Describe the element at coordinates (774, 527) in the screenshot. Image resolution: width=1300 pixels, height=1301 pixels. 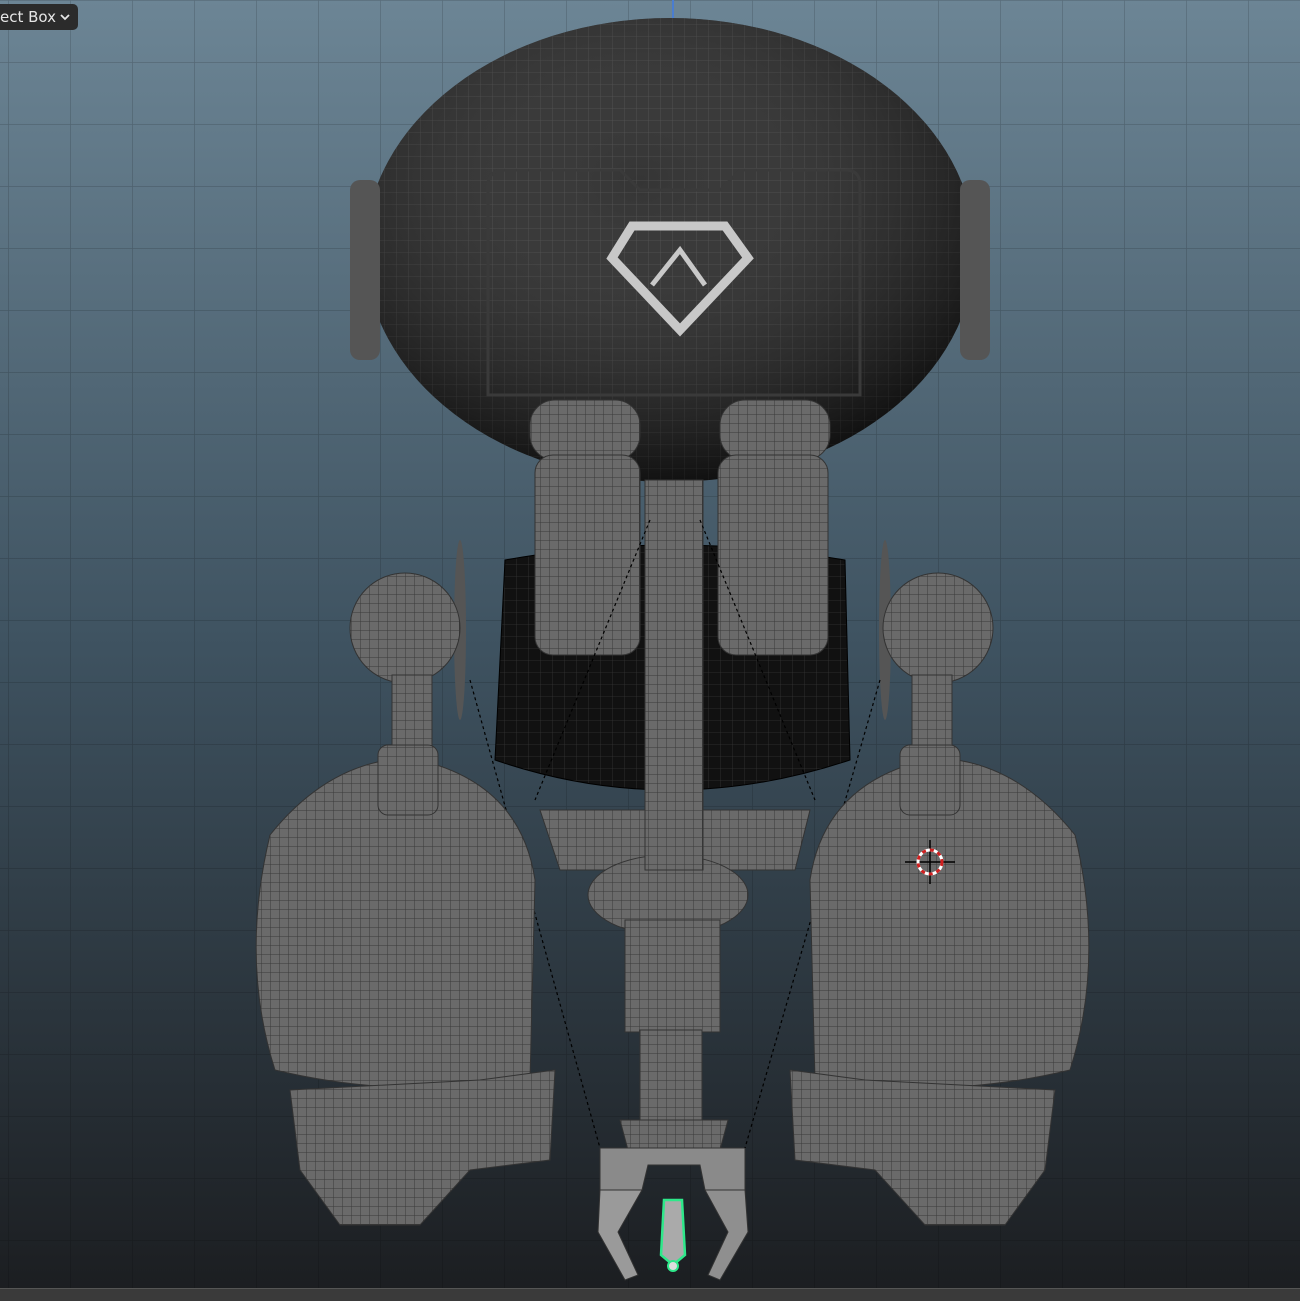
I see `right-canister` at that location.